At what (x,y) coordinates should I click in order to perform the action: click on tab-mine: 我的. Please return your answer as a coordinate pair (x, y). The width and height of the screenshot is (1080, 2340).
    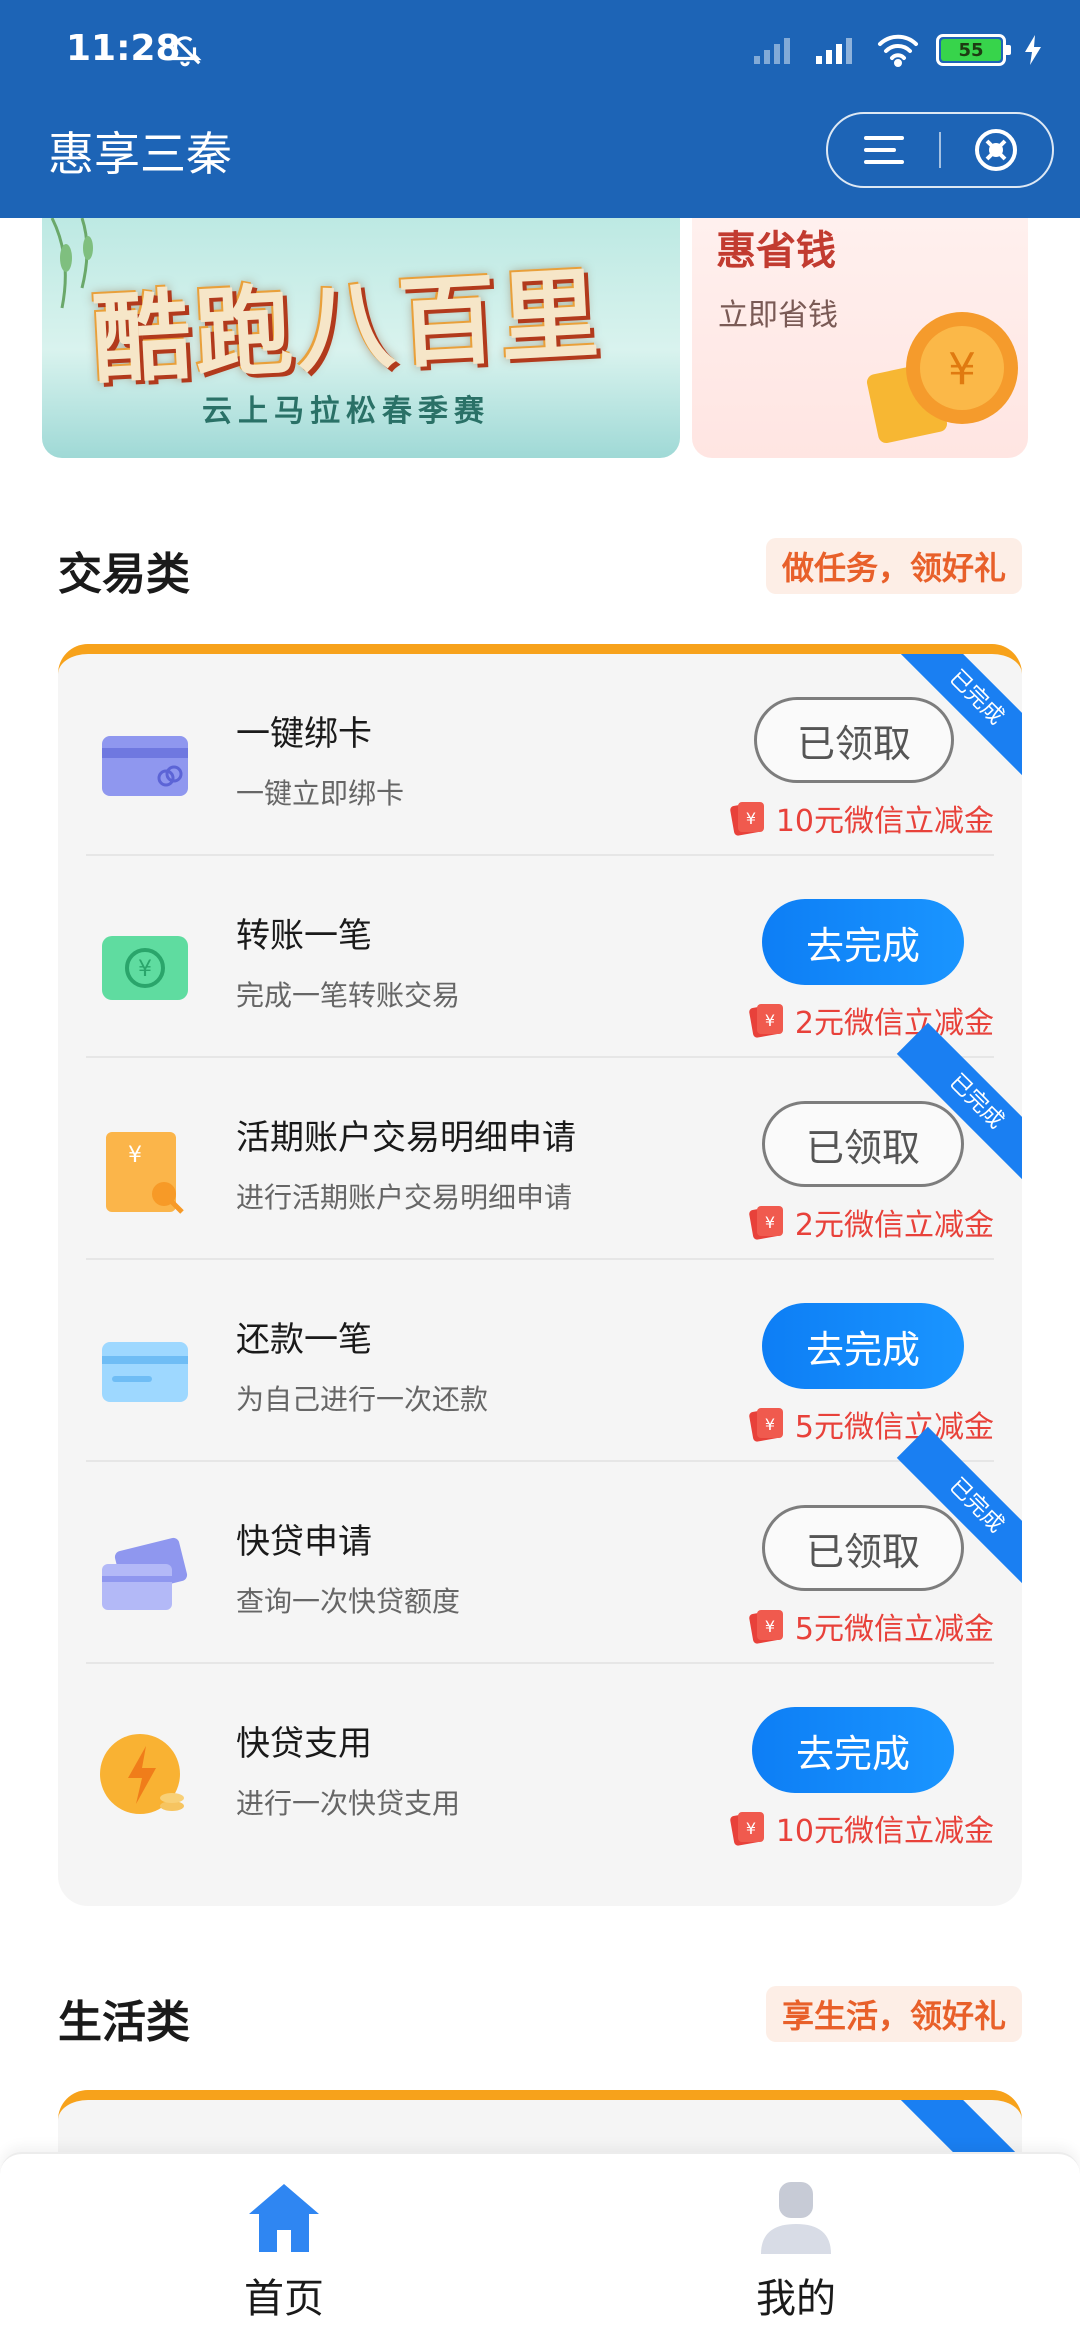
    Looking at the image, I should click on (796, 2255).